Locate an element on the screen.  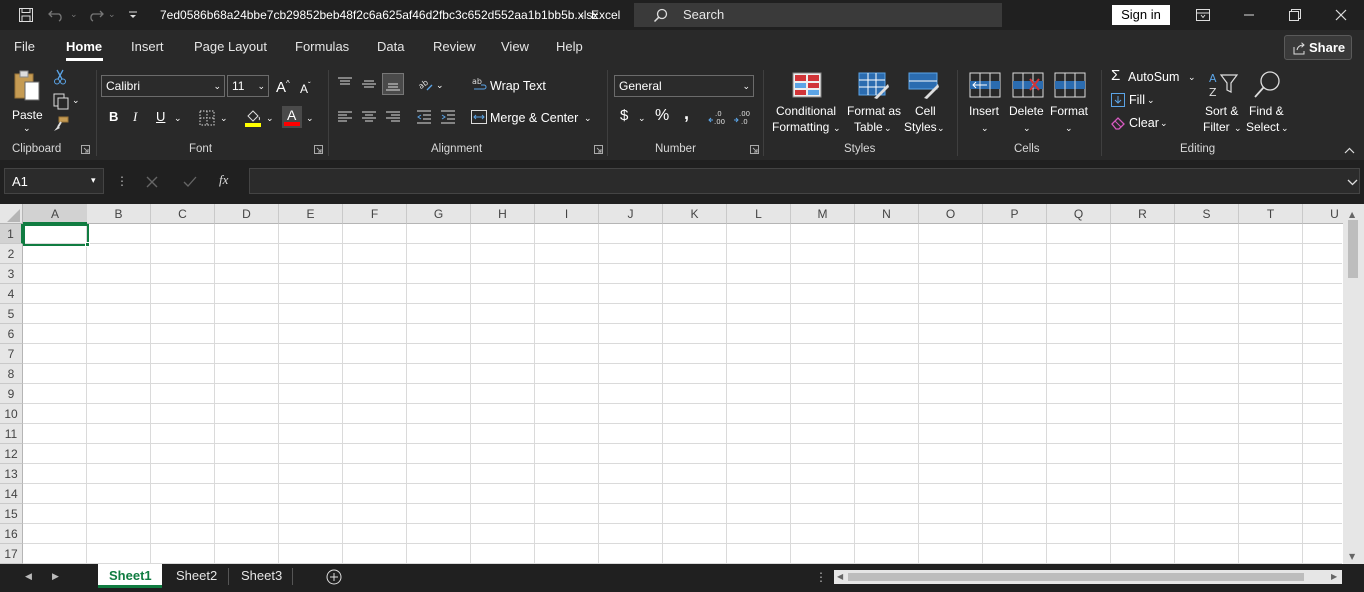
increase-indent-icon is located at coordinates (448, 117).